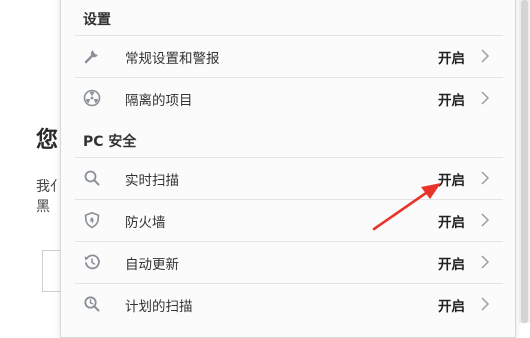  Describe the element at coordinates (92, 262) in the screenshot. I see `update-icon` at that location.